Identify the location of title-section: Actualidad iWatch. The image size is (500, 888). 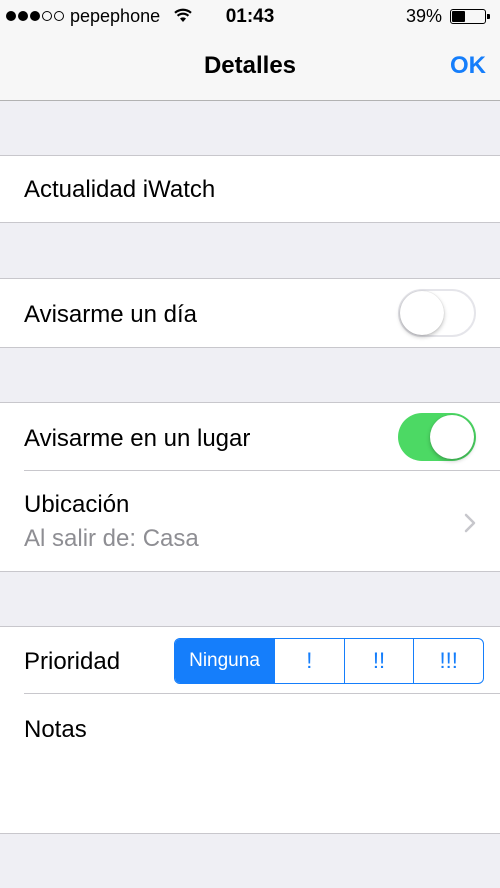
(250, 189).